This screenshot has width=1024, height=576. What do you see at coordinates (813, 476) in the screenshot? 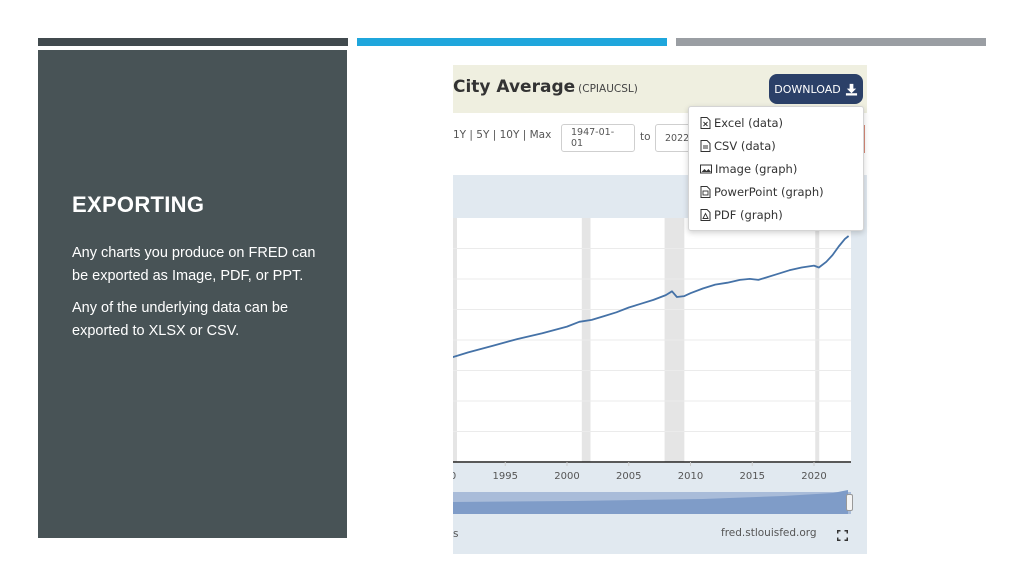
I see `x-tick-label: 2020` at bounding box center [813, 476].